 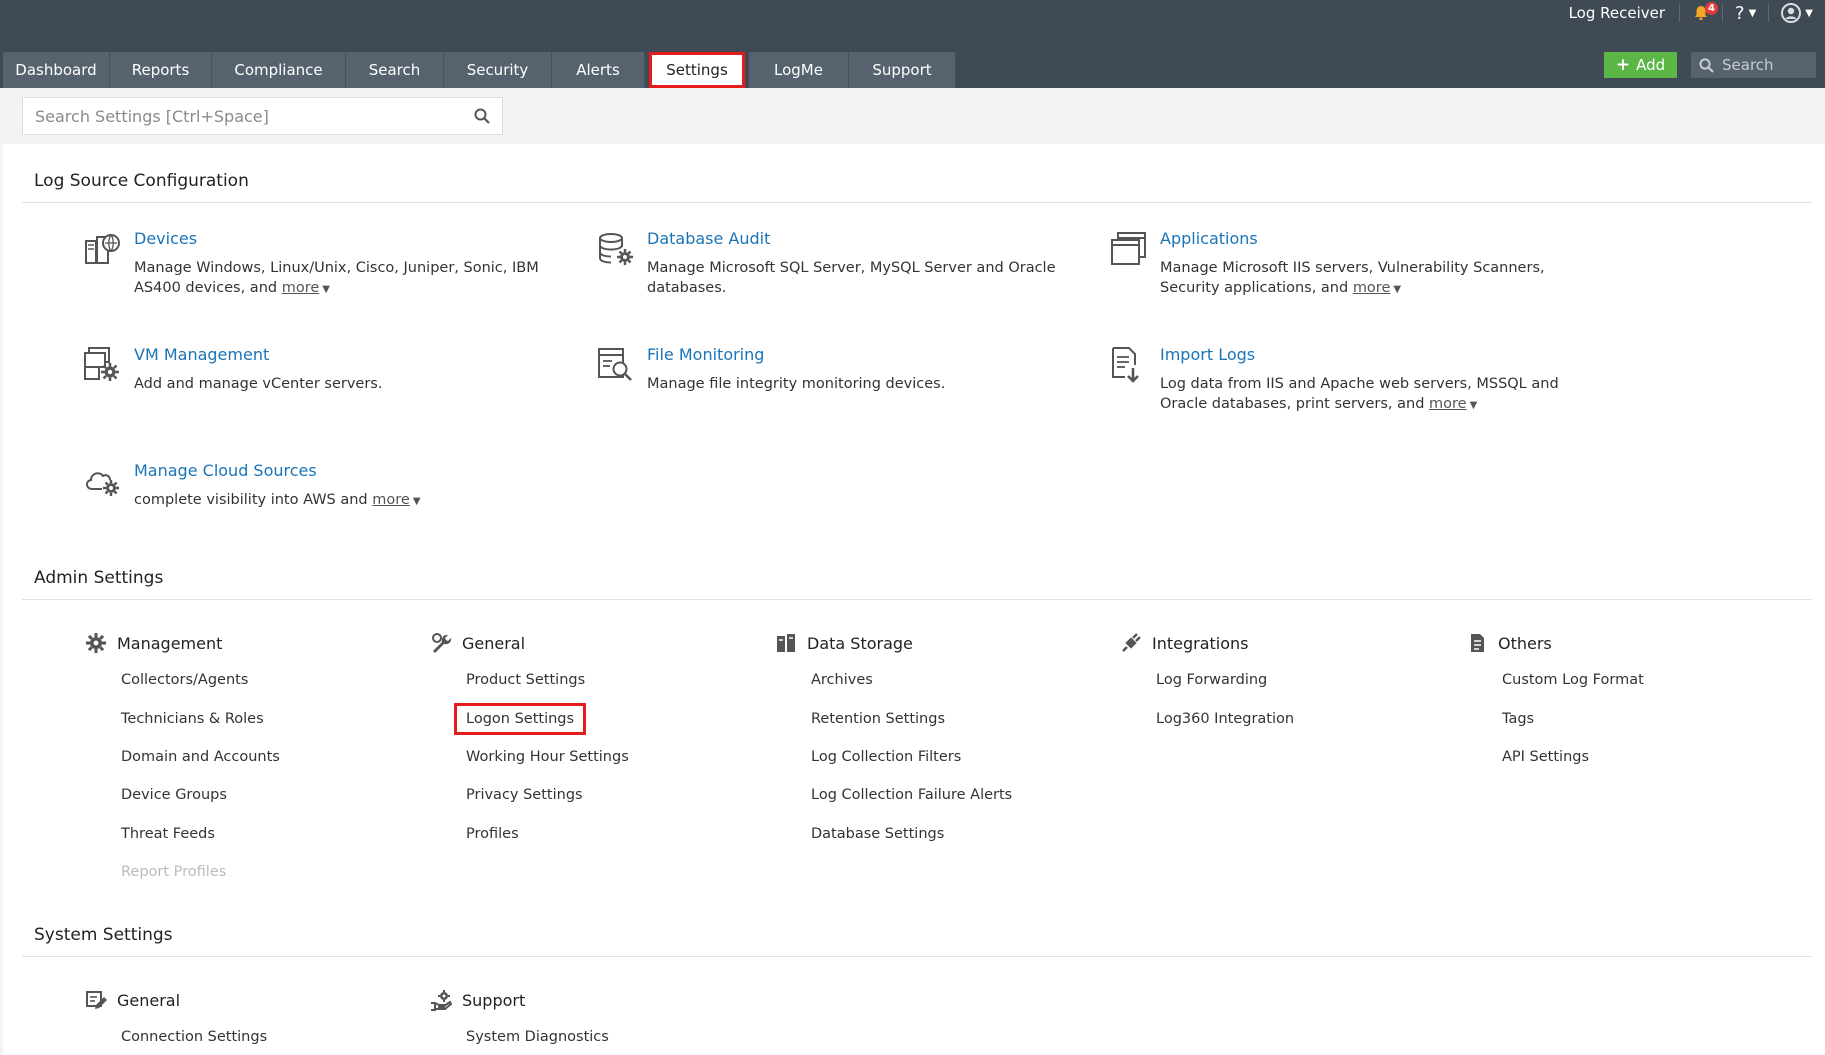 What do you see at coordinates (201, 354) in the screenshot?
I see `vm-management-link: VM Management` at bounding box center [201, 354].